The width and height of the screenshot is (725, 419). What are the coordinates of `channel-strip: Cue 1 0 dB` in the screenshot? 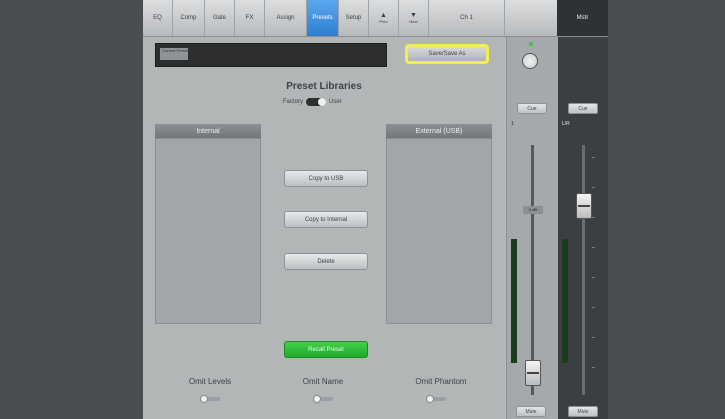 It's located at (532, 228).